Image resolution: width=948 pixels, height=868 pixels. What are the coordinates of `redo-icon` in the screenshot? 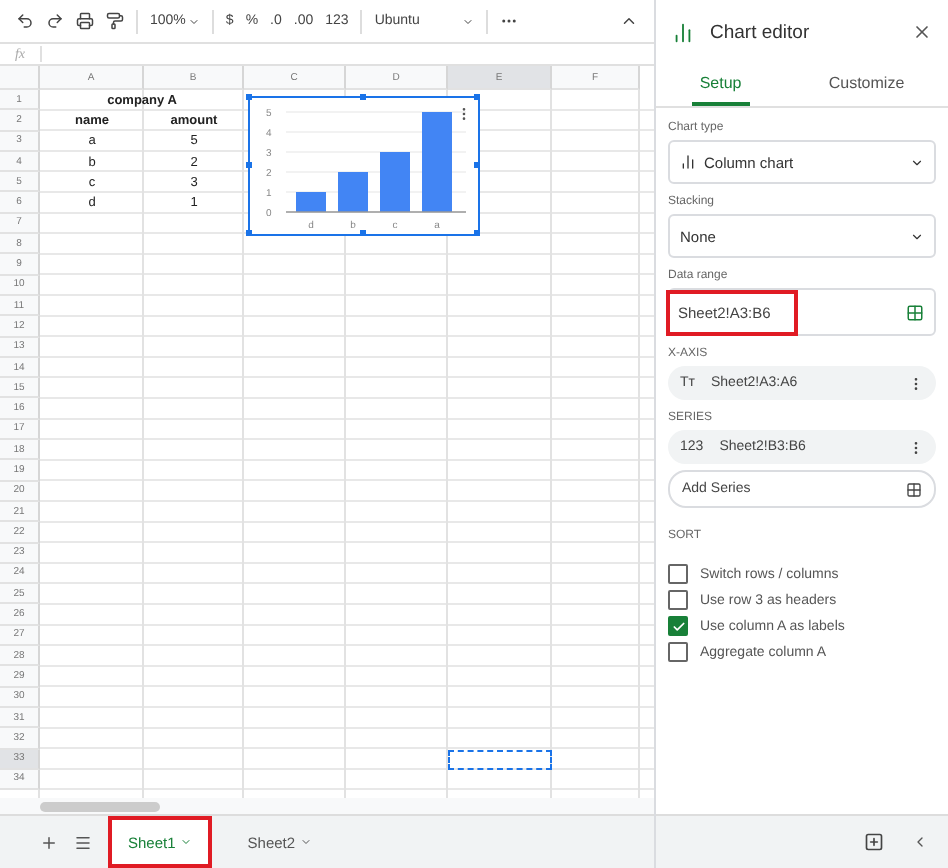 It's located at (55, 21).